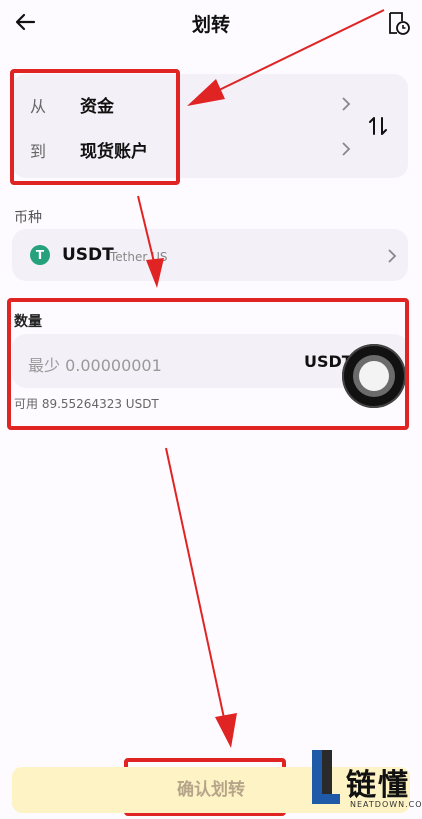 The height and width of the screenshot is (819, 422). What do you see at coordinates (28, 218) in the screenshot?
I see `coin-section-label: 币种` at bounding box center [28, 218].